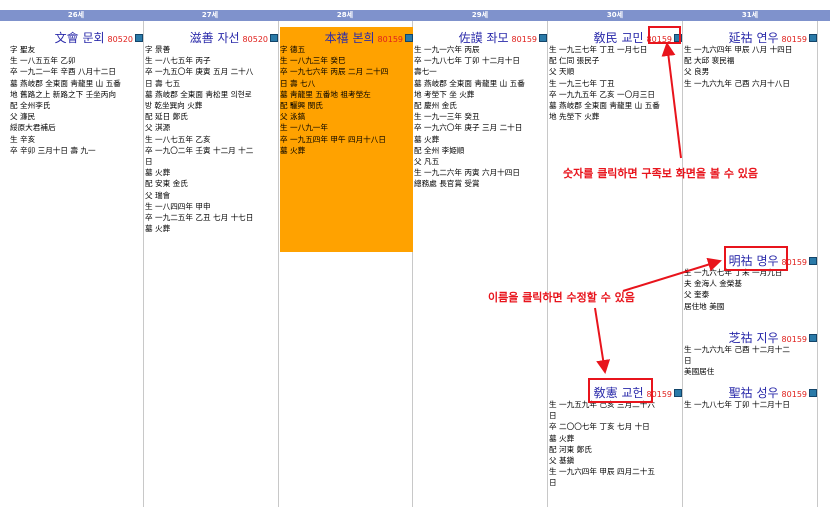 This screenshot has width=830, height=507. Describe the element at coordinates (561, 297) in the screenshot. I see `annotation-name-edit: 이름을 클릭하면 수정할 수 있음` at that location.